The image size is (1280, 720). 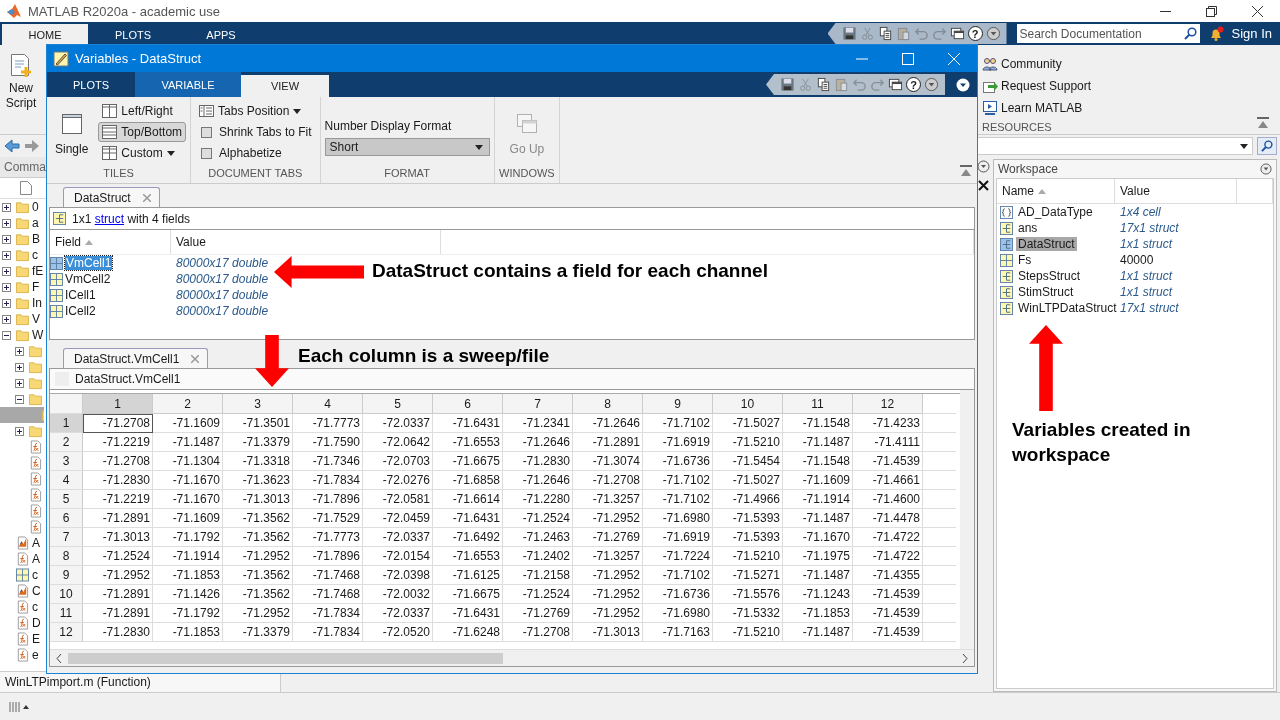 What do you see at coordinates (967, 519) in the screenshot?
I see `vertical-scrollbar` at bounding box center [967, 519].